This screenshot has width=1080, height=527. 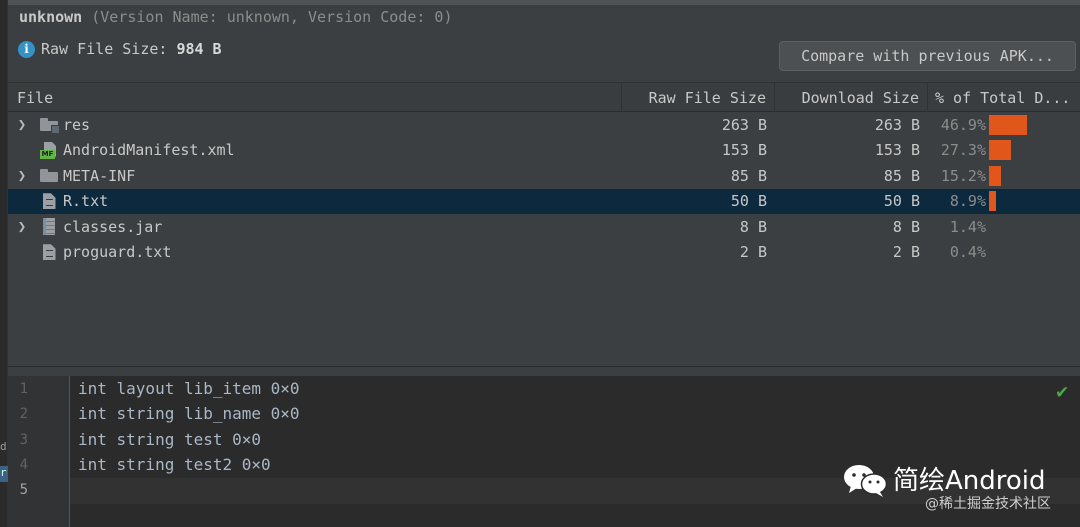 What do you see at coordinates (272, 17) in the screenshot?
I see `version-info: (Version Name: unknown, Version Code: 0)` at bounding box center [272, 17].